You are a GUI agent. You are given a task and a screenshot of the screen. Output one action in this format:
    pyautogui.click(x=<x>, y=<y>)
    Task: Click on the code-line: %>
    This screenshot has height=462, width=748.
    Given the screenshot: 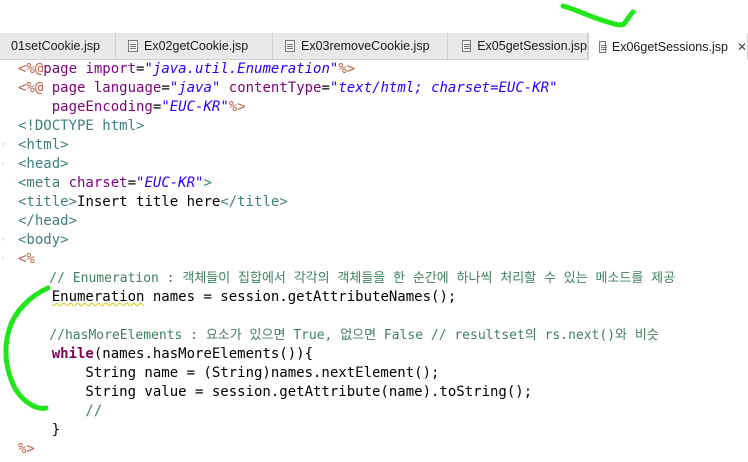 What is the action you would take?
    pyautogui.click(x=26, y=449)
    